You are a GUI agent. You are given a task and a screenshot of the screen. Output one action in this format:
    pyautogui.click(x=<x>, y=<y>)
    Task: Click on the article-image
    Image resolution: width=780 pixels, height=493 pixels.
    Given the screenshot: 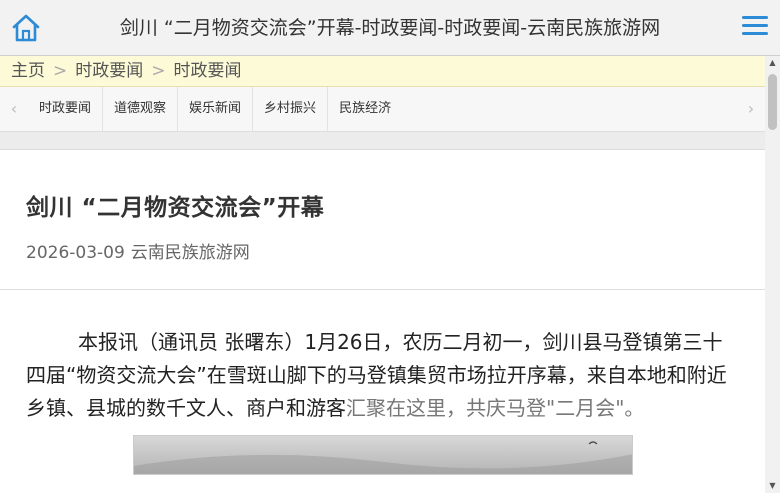 What is the action you would take?
    pyautogui.click(x=383, y=455)
    